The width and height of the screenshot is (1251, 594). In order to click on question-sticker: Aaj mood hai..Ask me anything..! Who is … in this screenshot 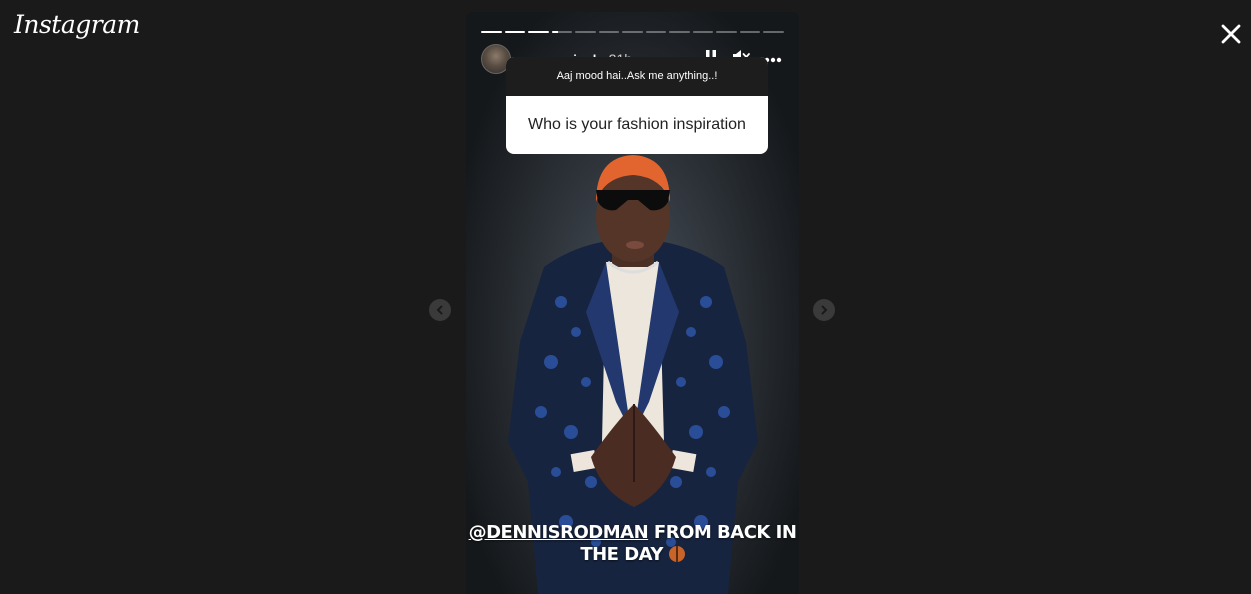, I will do `click(637, 105)`.